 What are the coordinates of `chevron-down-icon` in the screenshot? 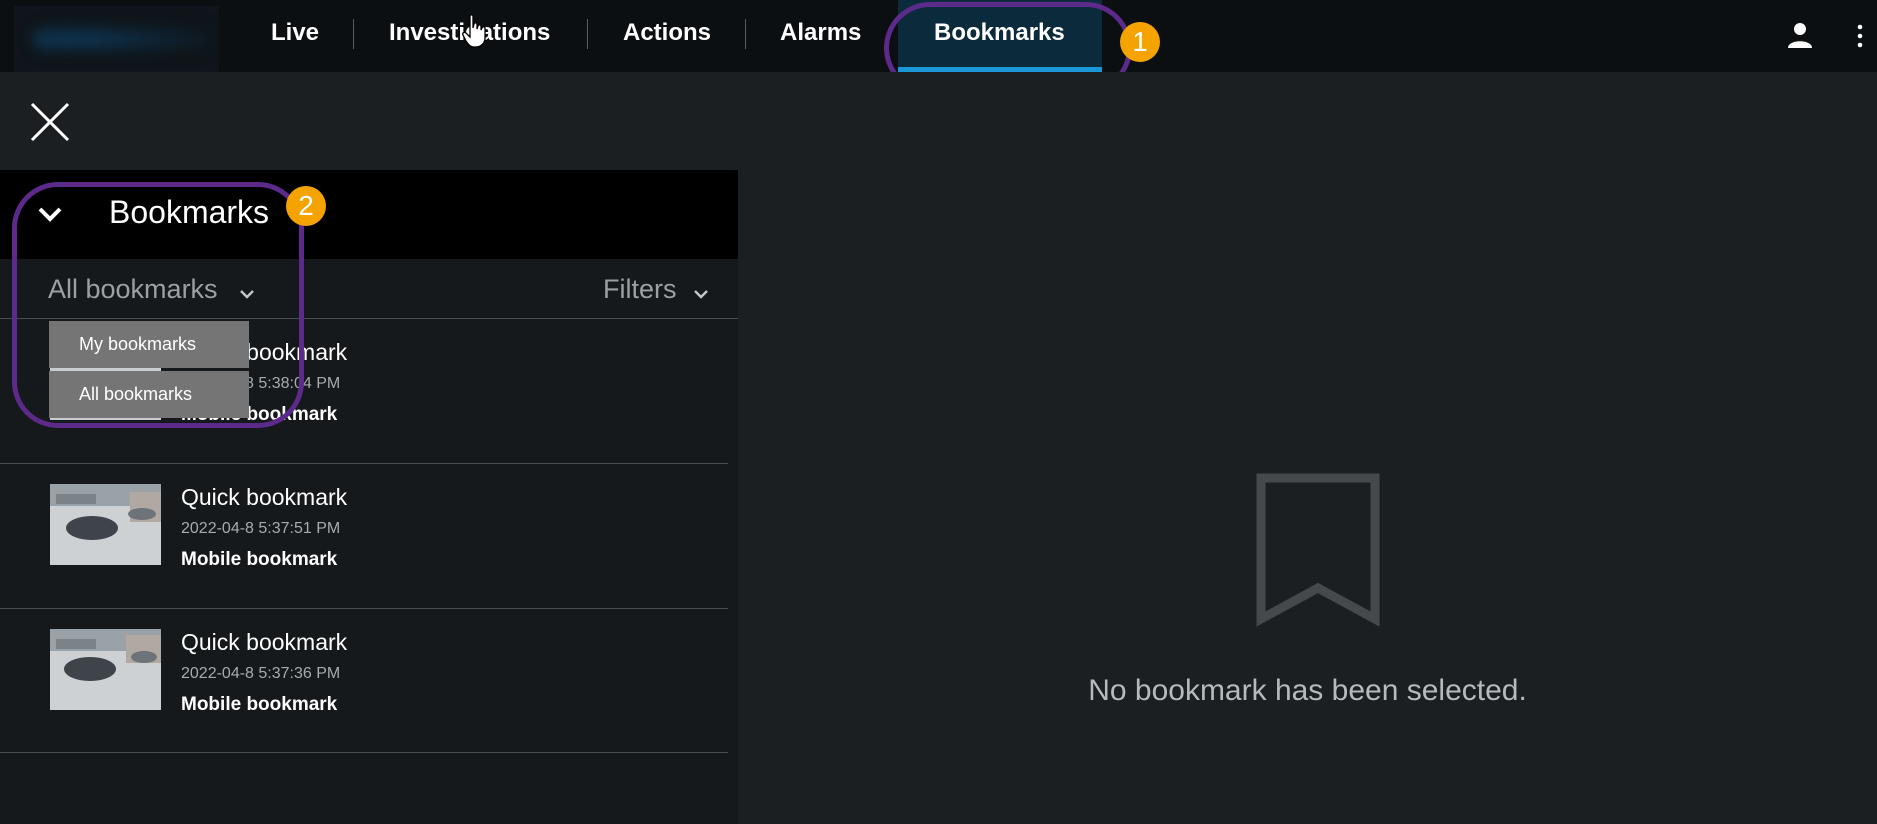 It's located at (701, 294).